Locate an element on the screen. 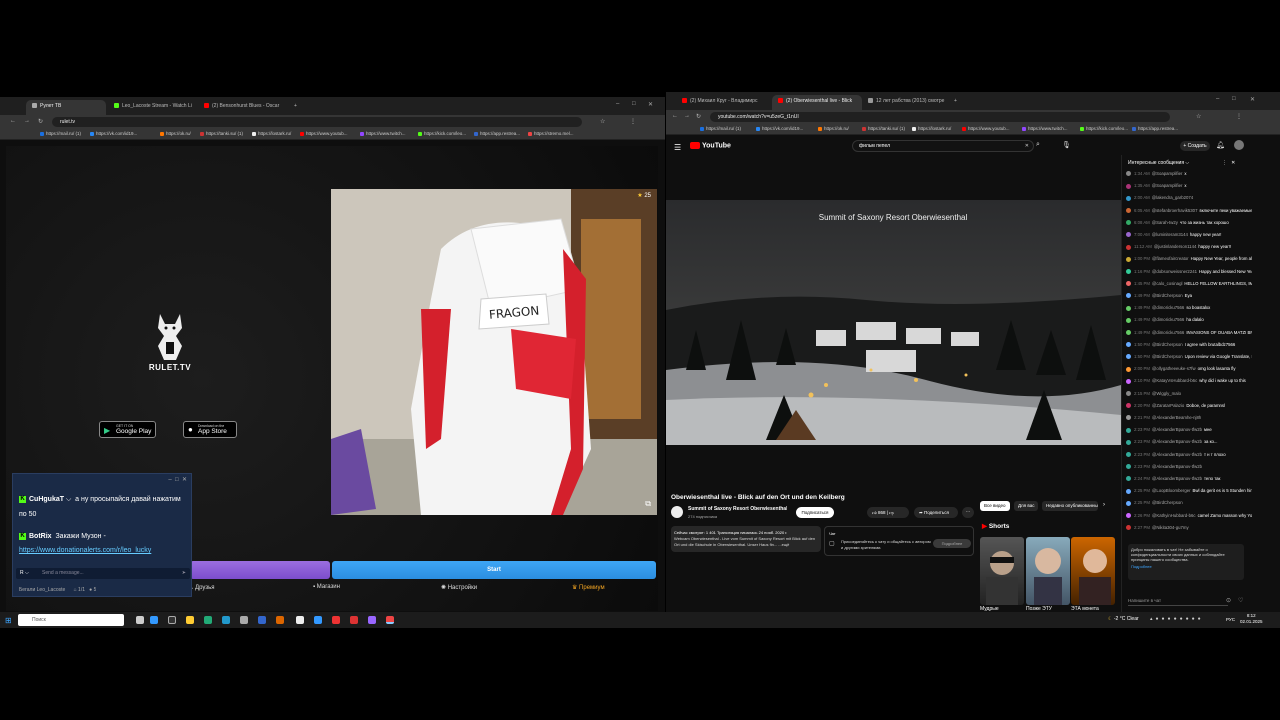 This screenshot has width=1280, height=720. youtube-logo: YouTube is located at coordinates (710, 145).